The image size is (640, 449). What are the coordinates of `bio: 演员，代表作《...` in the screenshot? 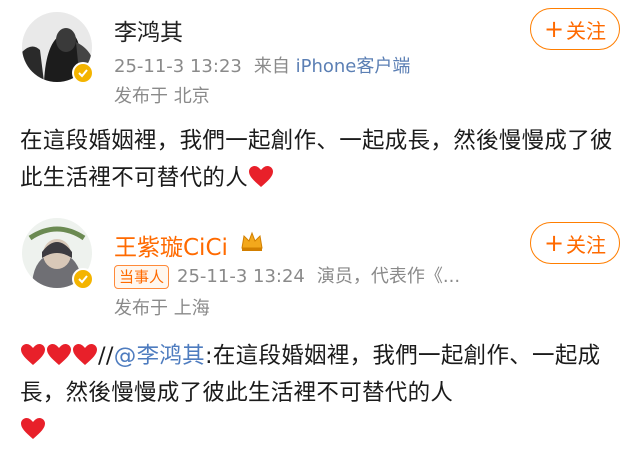 It's located at (388, 276).